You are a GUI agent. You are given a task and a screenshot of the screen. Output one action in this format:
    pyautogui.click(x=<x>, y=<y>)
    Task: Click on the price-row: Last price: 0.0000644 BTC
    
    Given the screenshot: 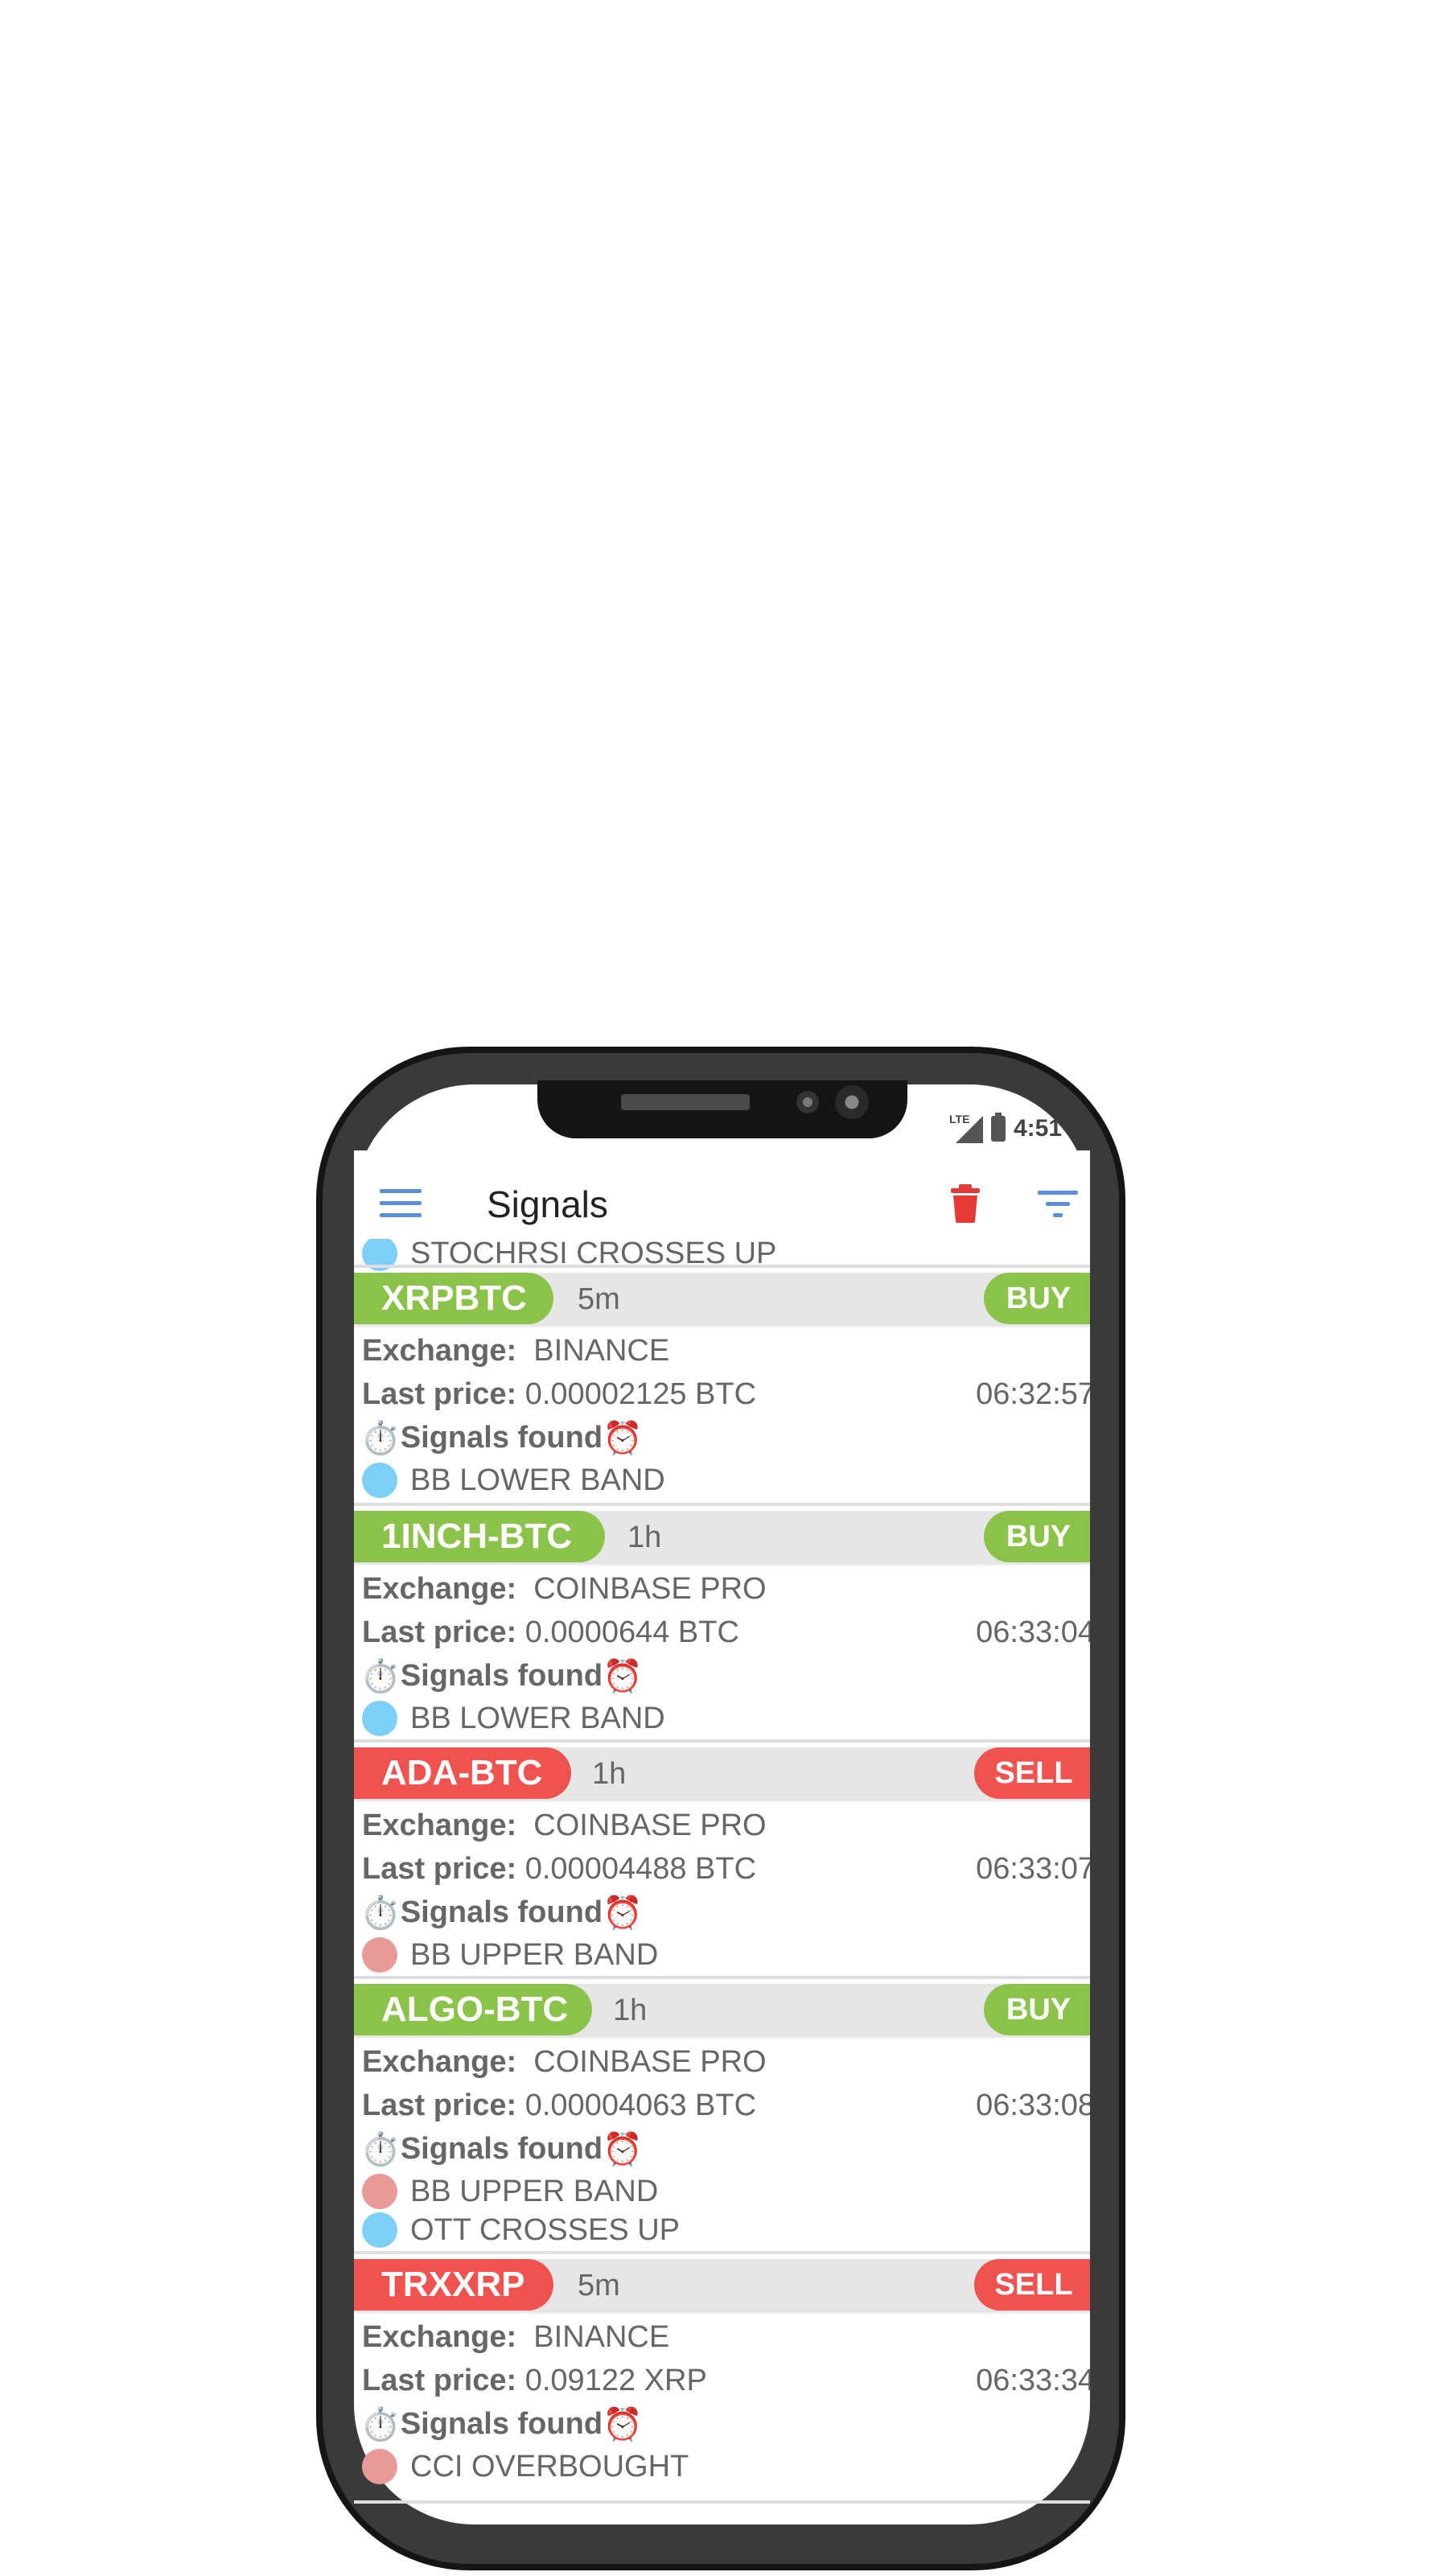 What is the action you would take?
    pyautogui.click(x=550, y=1632)
    